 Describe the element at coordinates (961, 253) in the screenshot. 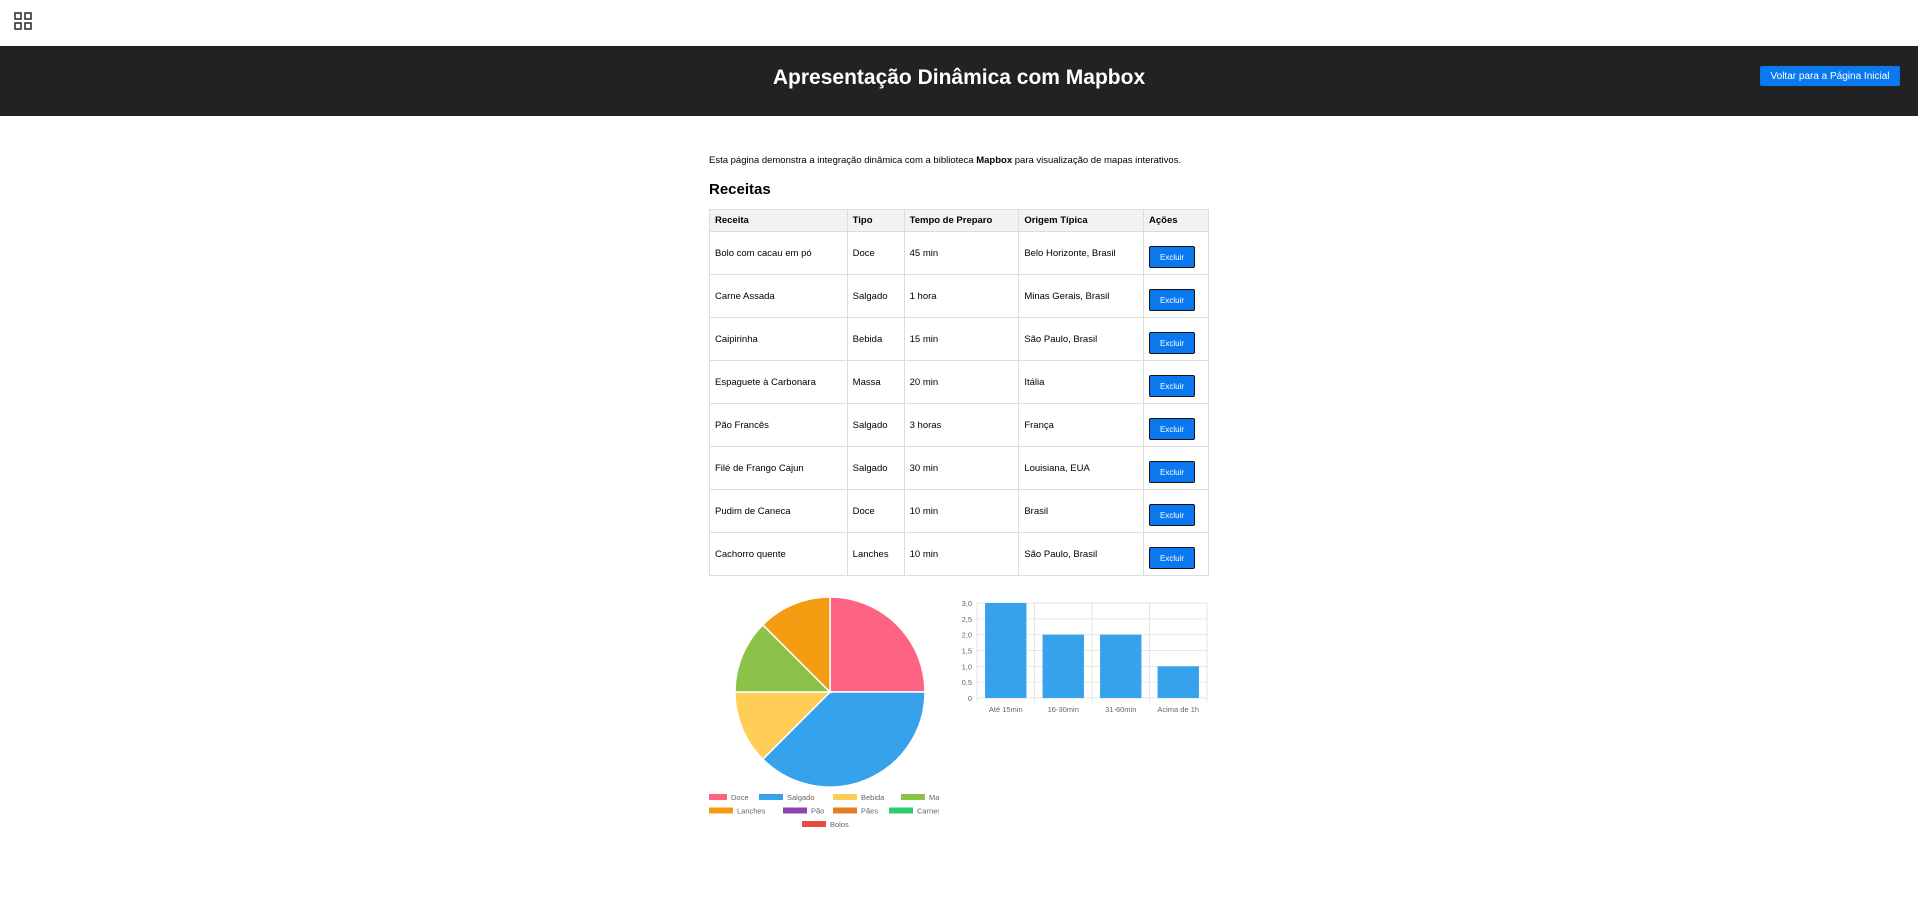

I see `recipe-time: 45 min` at that location.